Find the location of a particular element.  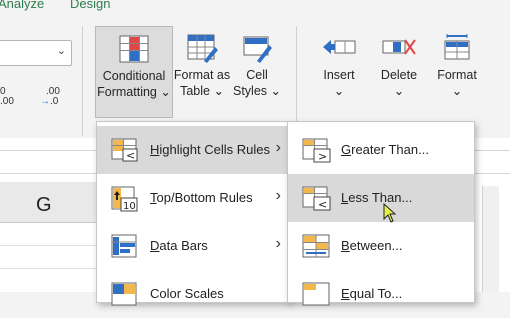

top-bottom-rules-icon: 10 is located at coordinates (124, 199).